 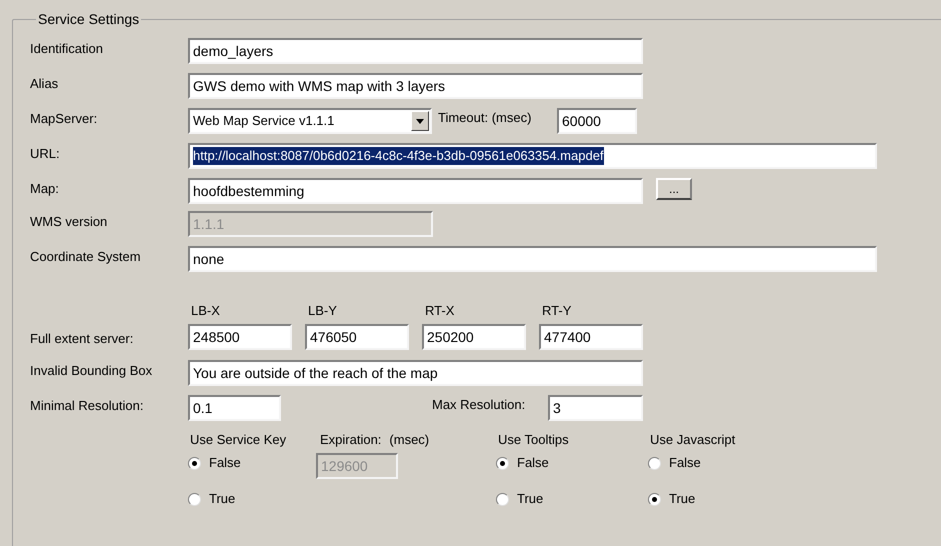 I want to click on input-field: You are outside of the reach of the map, so click(x=415, y=373).